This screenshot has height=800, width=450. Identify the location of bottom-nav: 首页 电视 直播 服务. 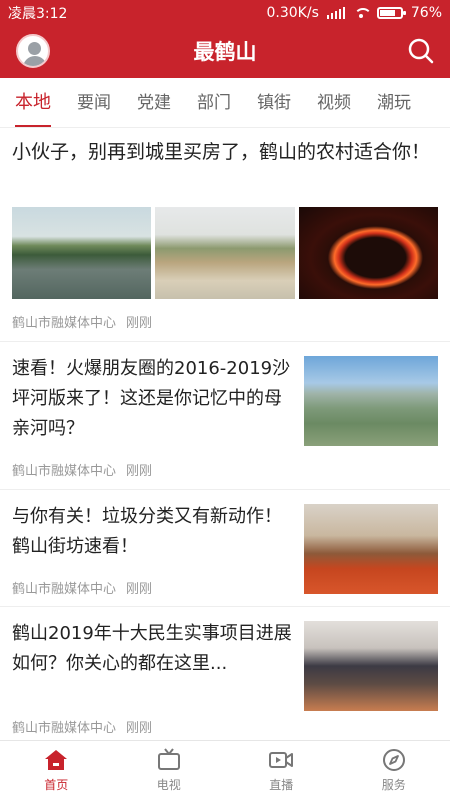
(225, 770).